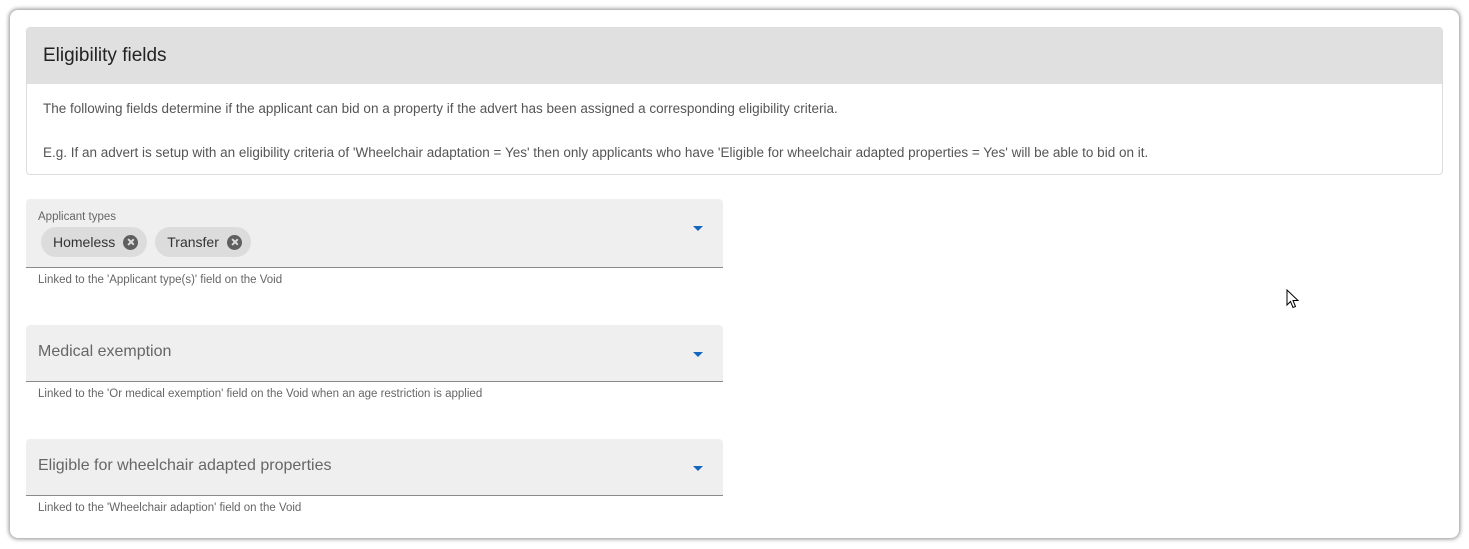 This screenshot has height=549, width=1469. I want to click on applicant-types-chips: Homeless Transfer, so click(146, 242).